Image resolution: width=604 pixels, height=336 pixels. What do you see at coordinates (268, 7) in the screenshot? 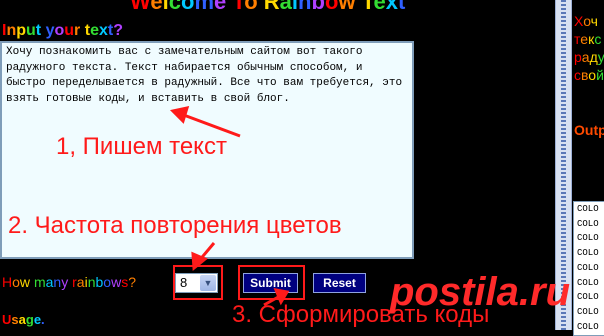
I see `page-title: Welcome To Rainbow Text` at bounding box center [268, 7].